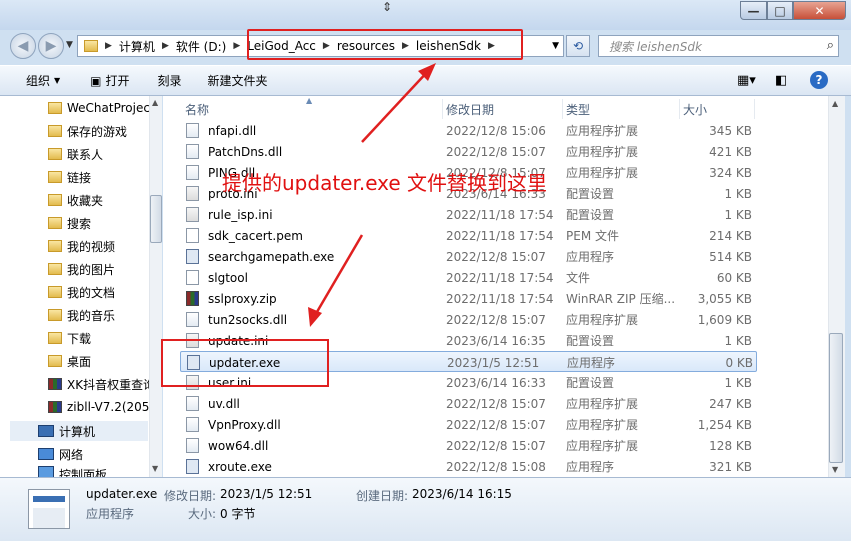  What do you see at coordinates (602, 446) in the screenshot?
I see `file-type: 应用程序扩展` at bounding box center [602, 446].